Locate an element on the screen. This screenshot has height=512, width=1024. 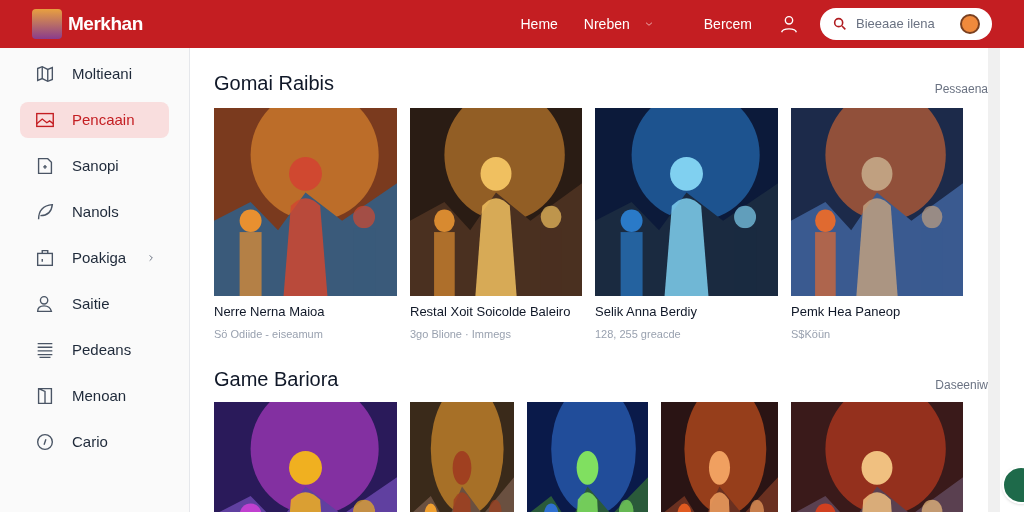
avatar-icon is located at coordinates (970, 24).